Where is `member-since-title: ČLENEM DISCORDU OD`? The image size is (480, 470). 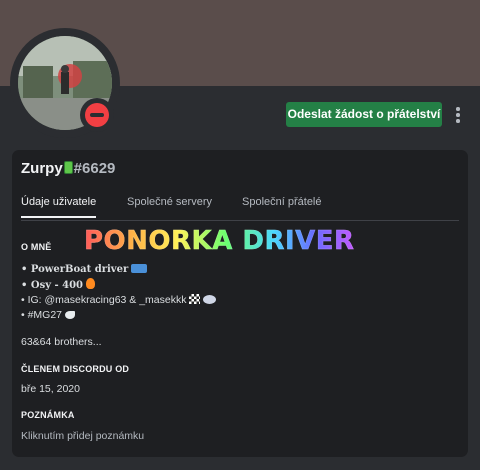
member-since-title: ČLENEM DISCORDU OD is located at coordinates (75, 369).